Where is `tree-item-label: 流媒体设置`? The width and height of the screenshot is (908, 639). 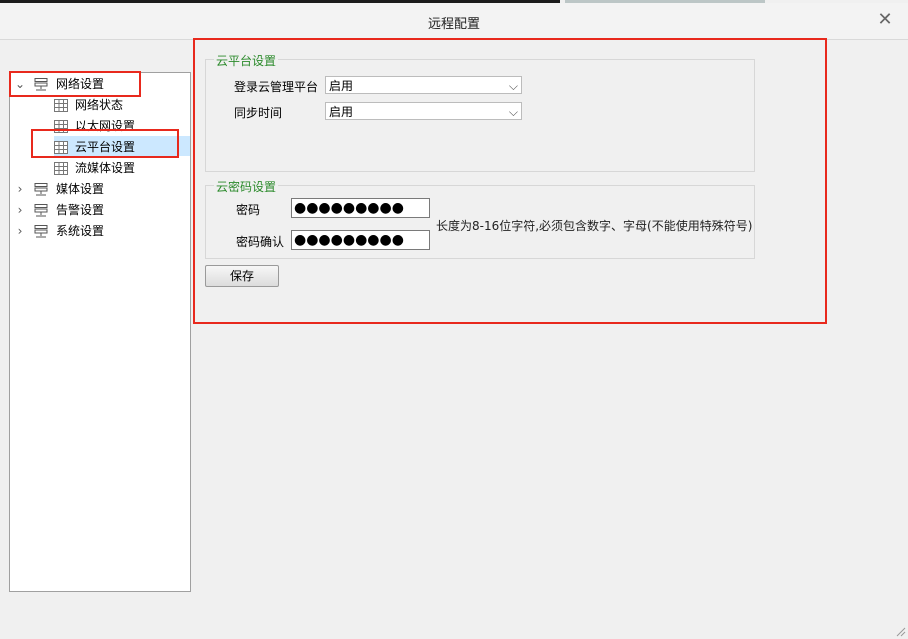
tree-item-label: 流媒体设置 is located at coordinates (105, 168).